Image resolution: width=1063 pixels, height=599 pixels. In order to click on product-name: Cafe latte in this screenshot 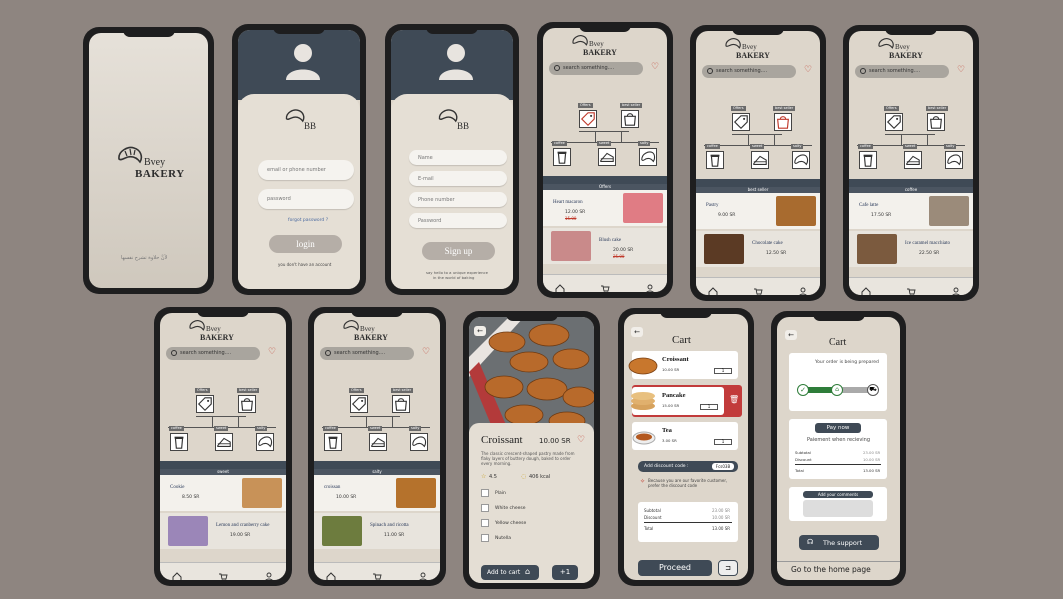, I will do `click(868, 205)`.